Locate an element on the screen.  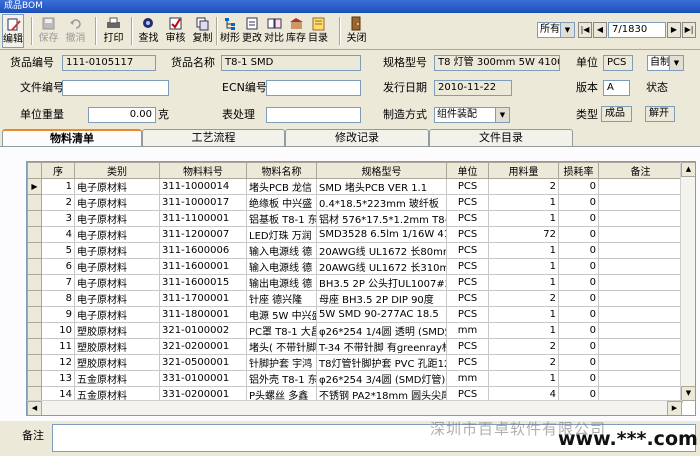
cell-part-name: 输出电源线 德 is located at coordinates (281, 282).